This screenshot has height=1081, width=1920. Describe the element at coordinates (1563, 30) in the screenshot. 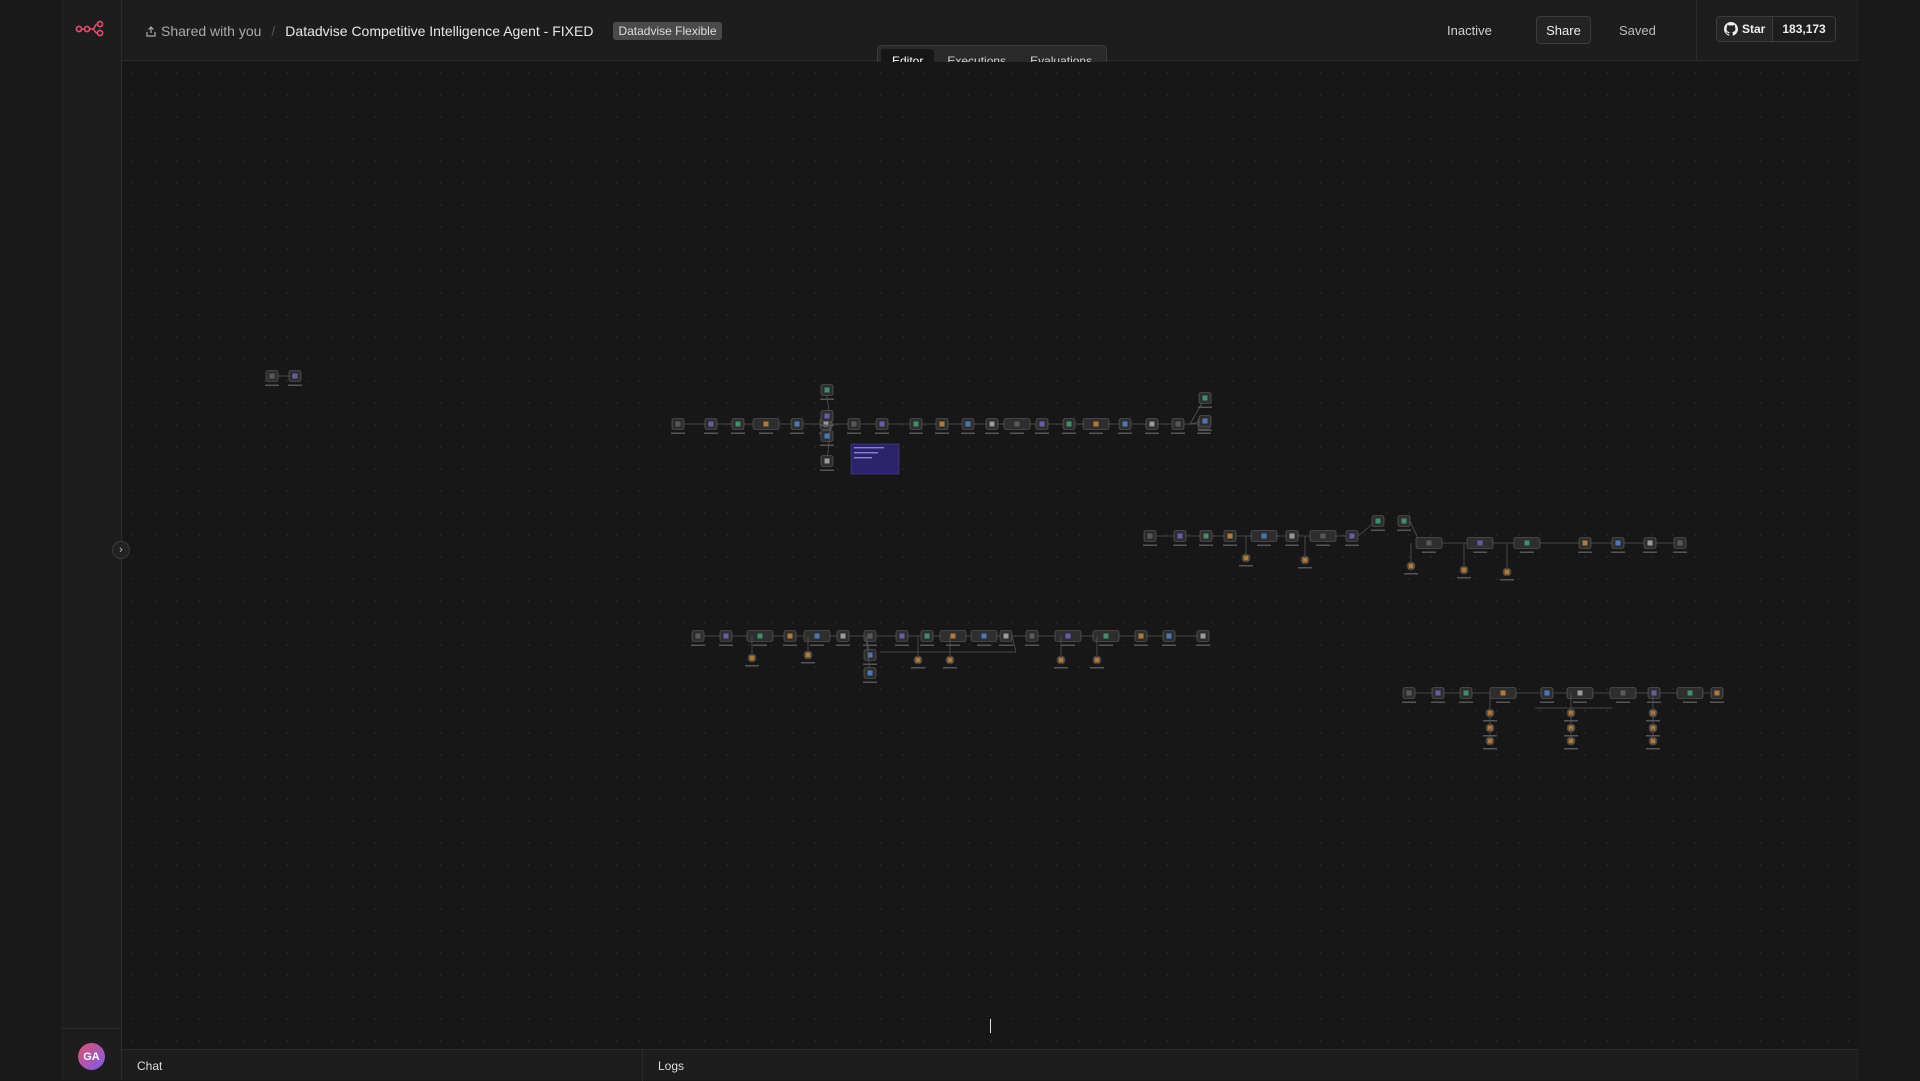

I see `share-button: Share` at that location.